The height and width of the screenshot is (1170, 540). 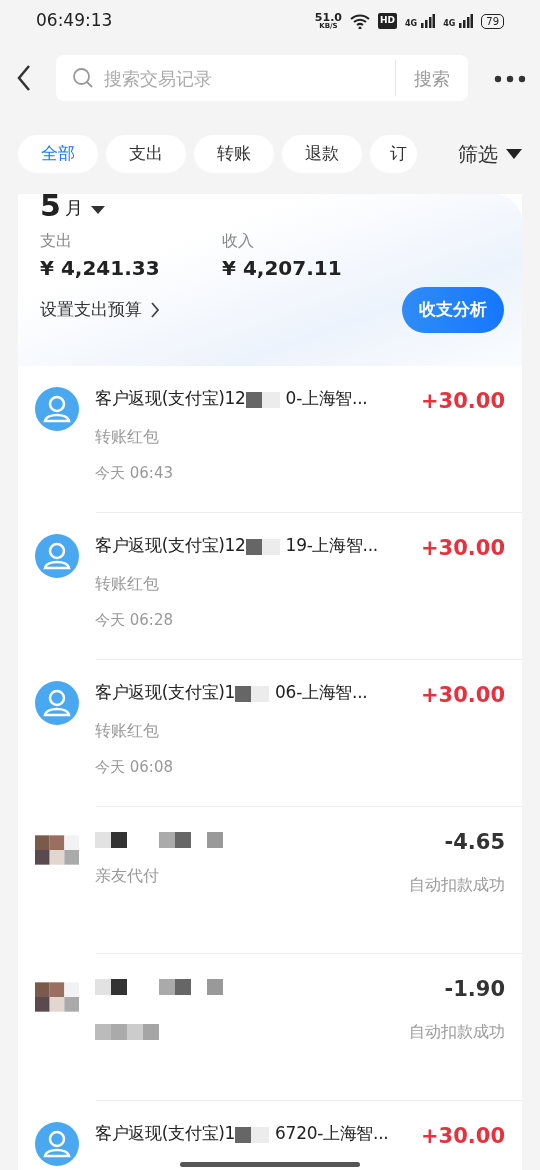 What do you see at coordinates (387, 21) in the screenshot?
I see `hd-badge: HD` at bounding box center [387, 21].